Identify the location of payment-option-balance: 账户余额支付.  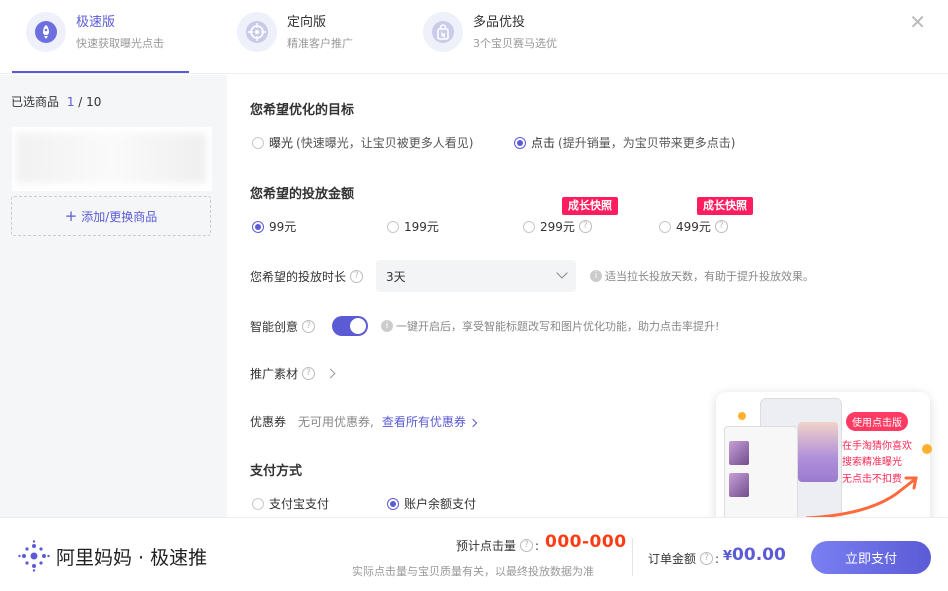
(431, 503).